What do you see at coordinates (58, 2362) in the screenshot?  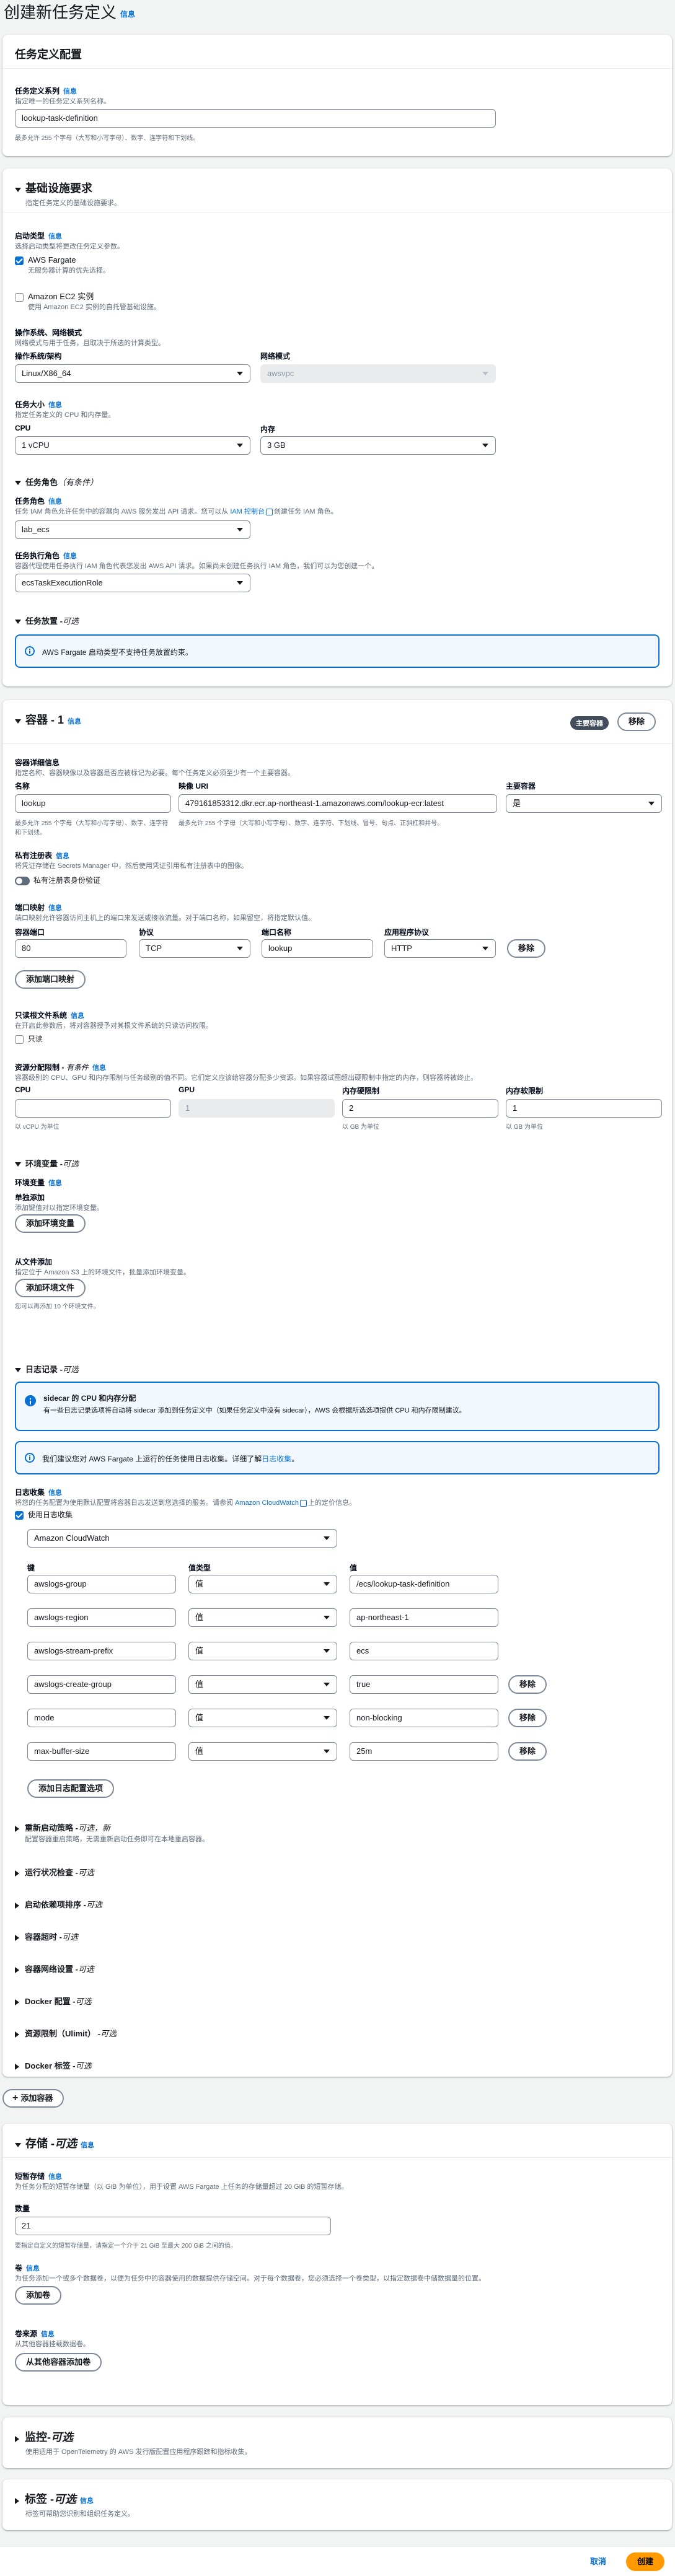 I see `add-volumes-from-button: 从其他容器添加卷` at bounding box center [58, 2362].